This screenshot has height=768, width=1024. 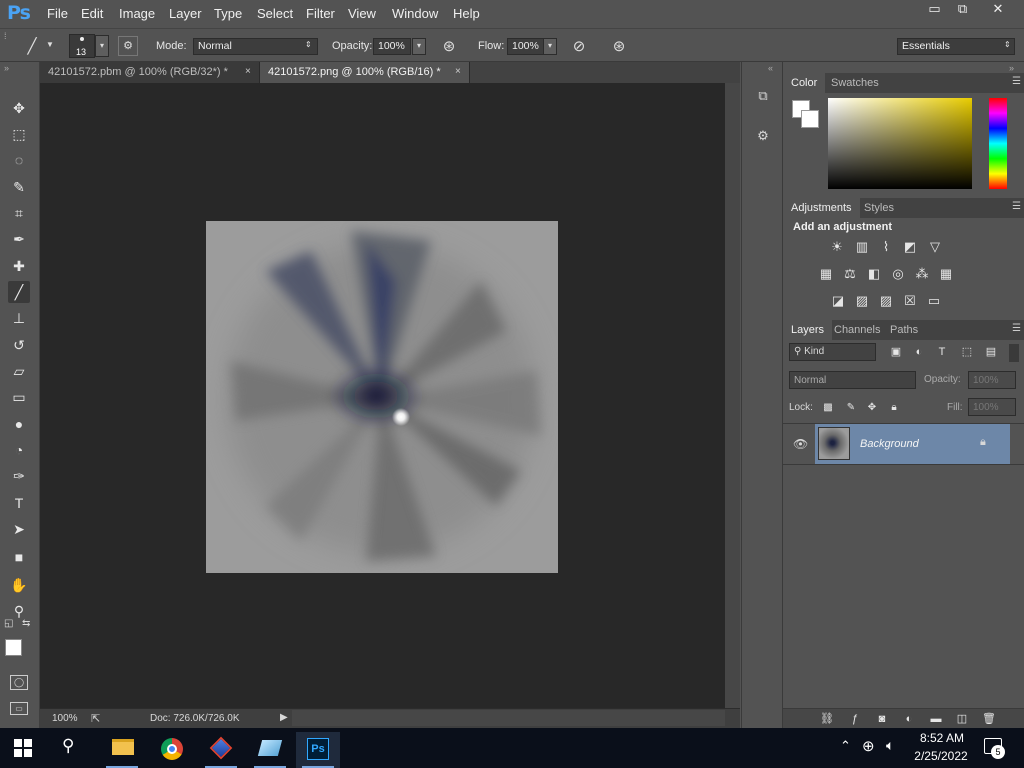 I want to click on menu-view: View, so click(x=362, y=13).